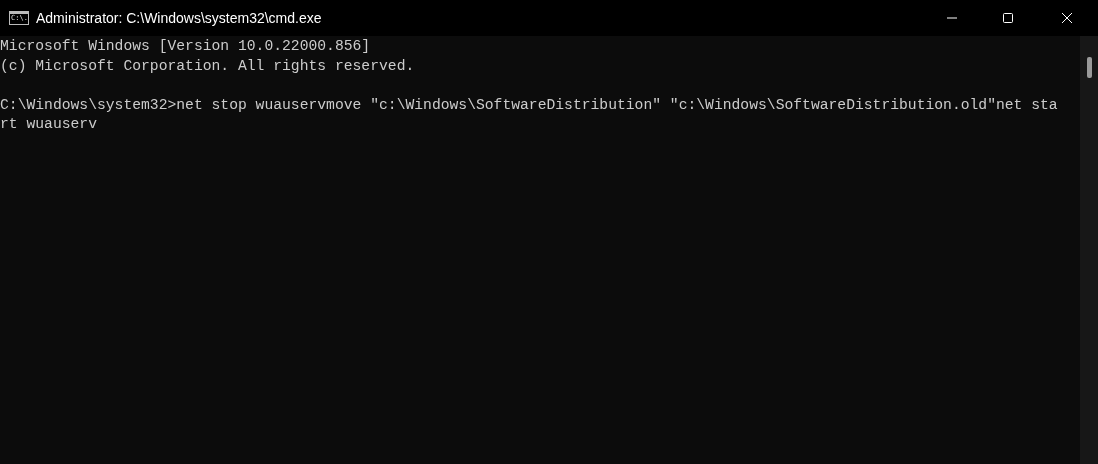 The height and width of the screenshot is (464, 1098). I want to click on maximize-icon, so click(1008, 18).